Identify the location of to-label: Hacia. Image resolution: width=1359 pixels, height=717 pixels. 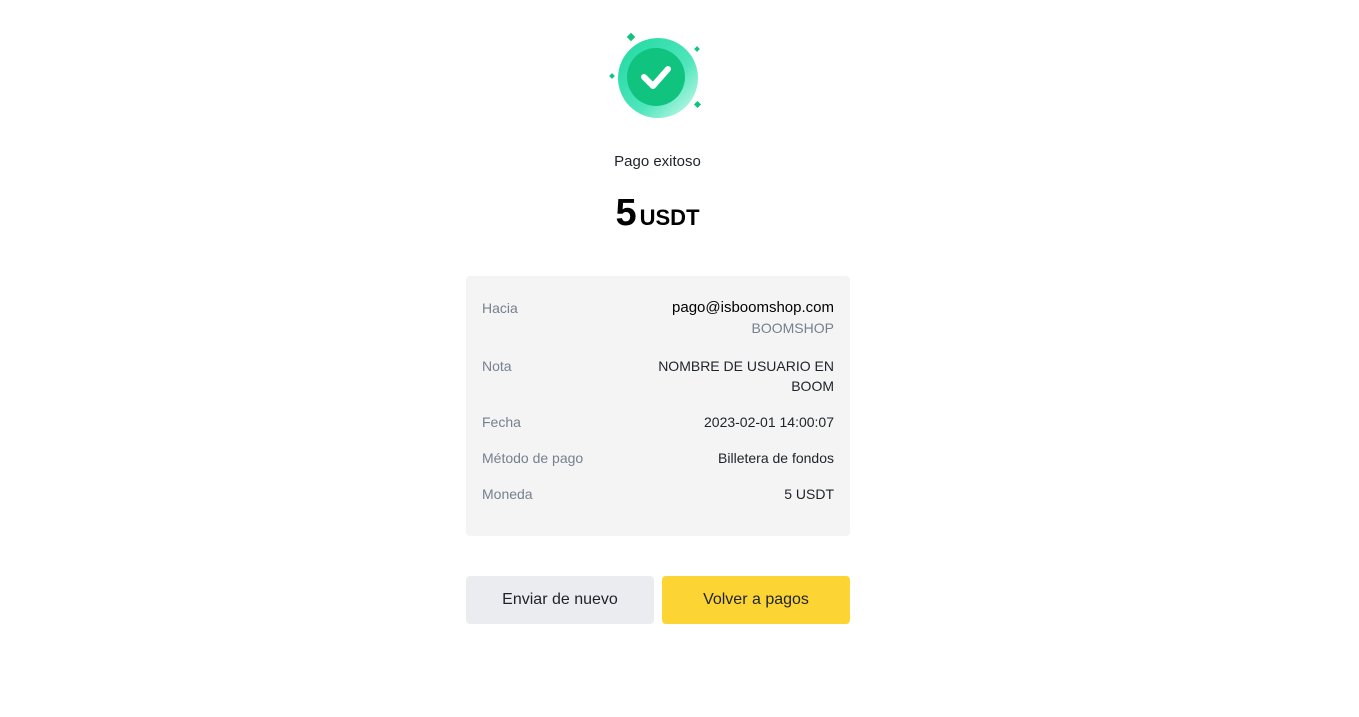
(500, 308).